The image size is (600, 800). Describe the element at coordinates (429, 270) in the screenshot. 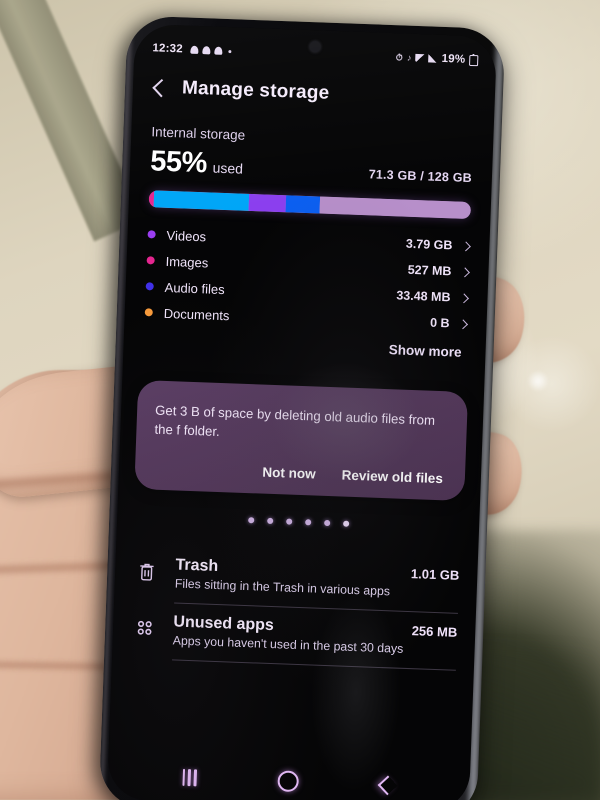

I see `category-size: 527 MB` at that location.